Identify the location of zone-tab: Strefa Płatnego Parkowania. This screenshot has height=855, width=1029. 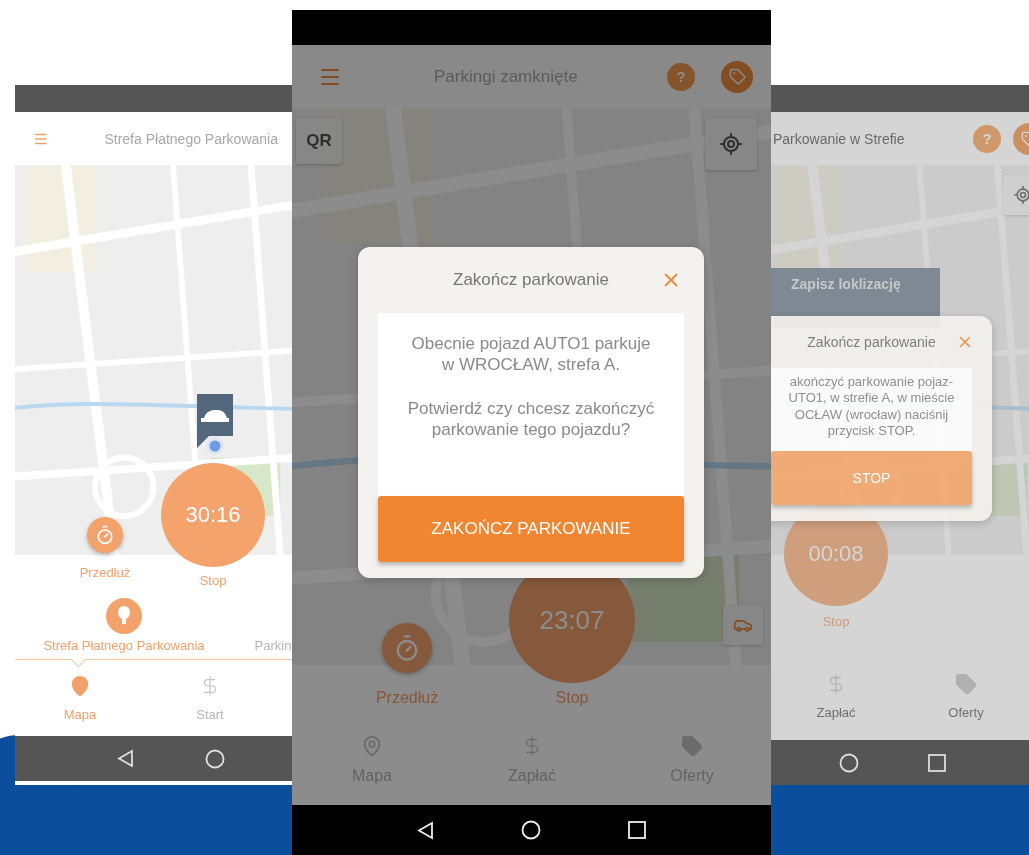
(124, 628).